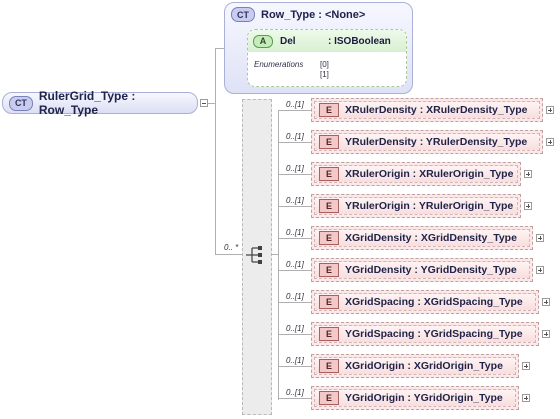 This screenshot has height=419, width=560. What do you see at coordinates (436, 142) in the screenshot?
I see `element-label: YRulerDensity : YRulerDensity_Type` at bounding box center [436, 142].